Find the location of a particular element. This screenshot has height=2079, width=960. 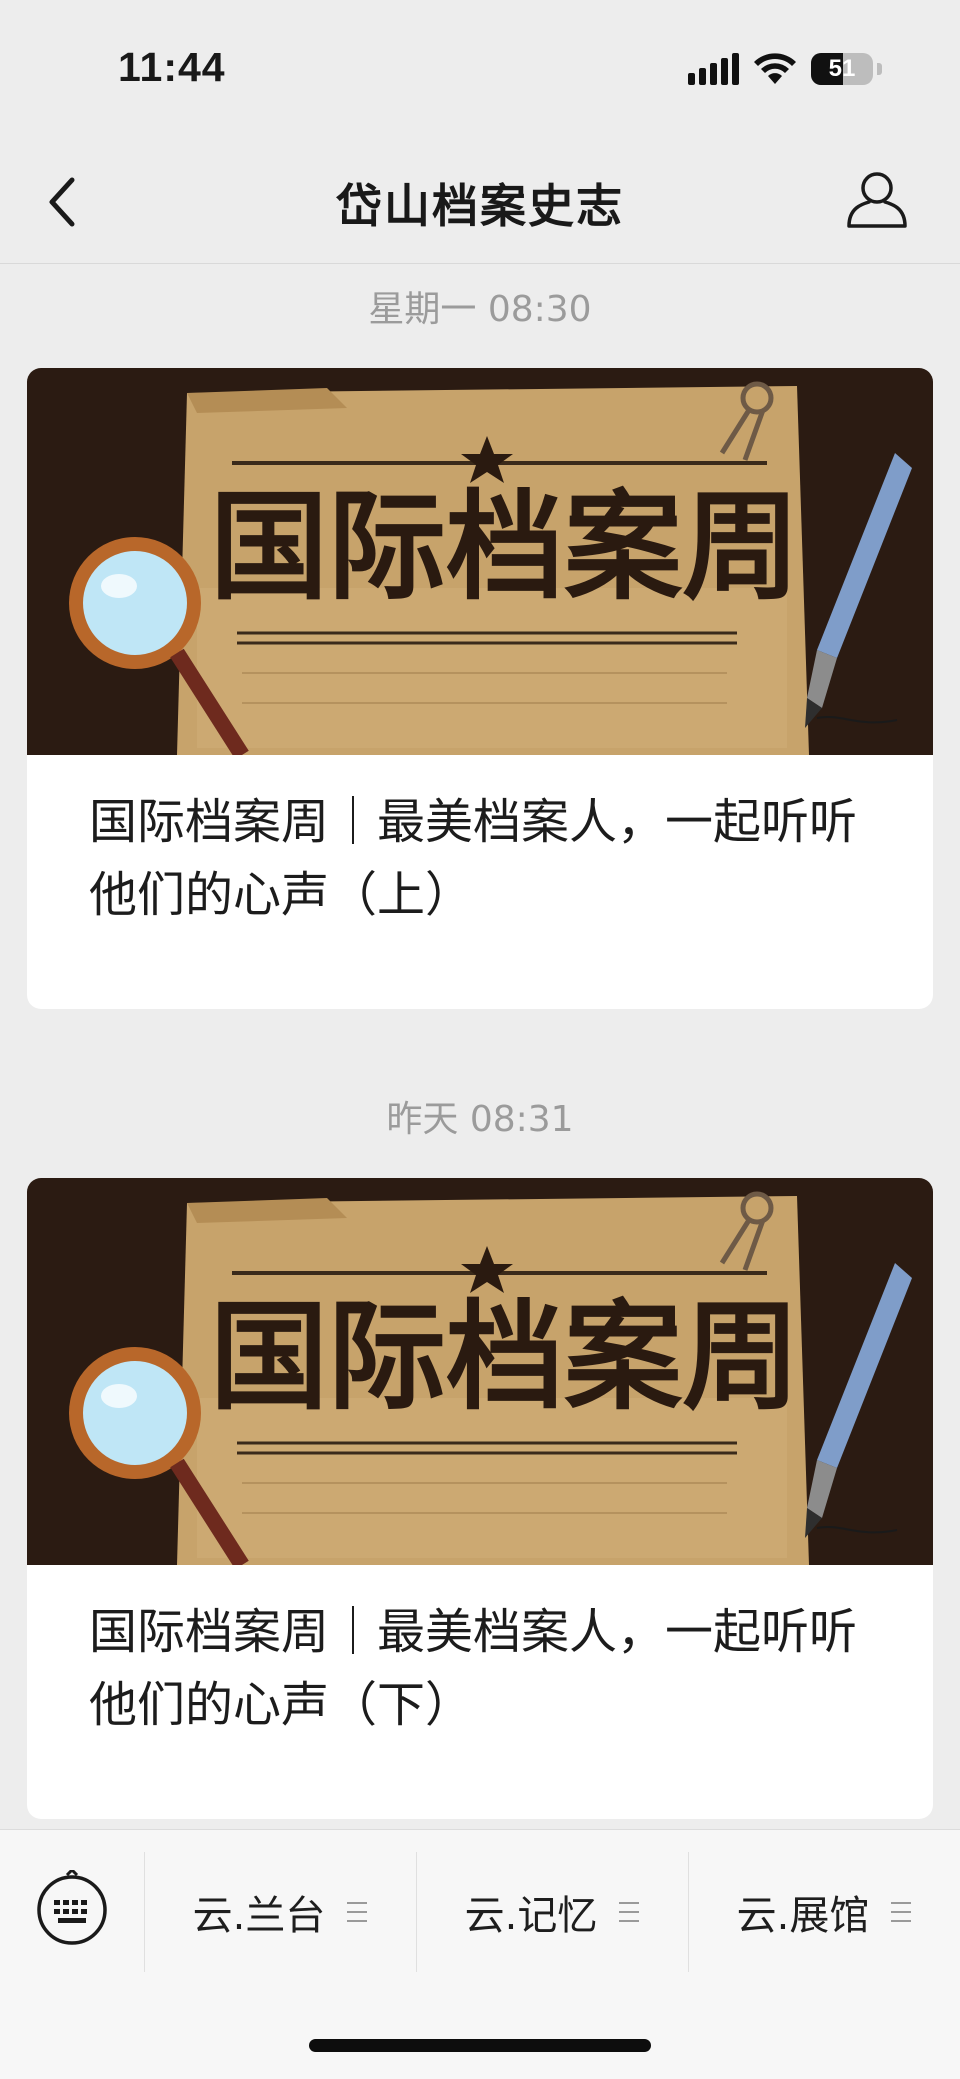

timestamp: 星期一 08:30 is located at coordinates (480, 309).